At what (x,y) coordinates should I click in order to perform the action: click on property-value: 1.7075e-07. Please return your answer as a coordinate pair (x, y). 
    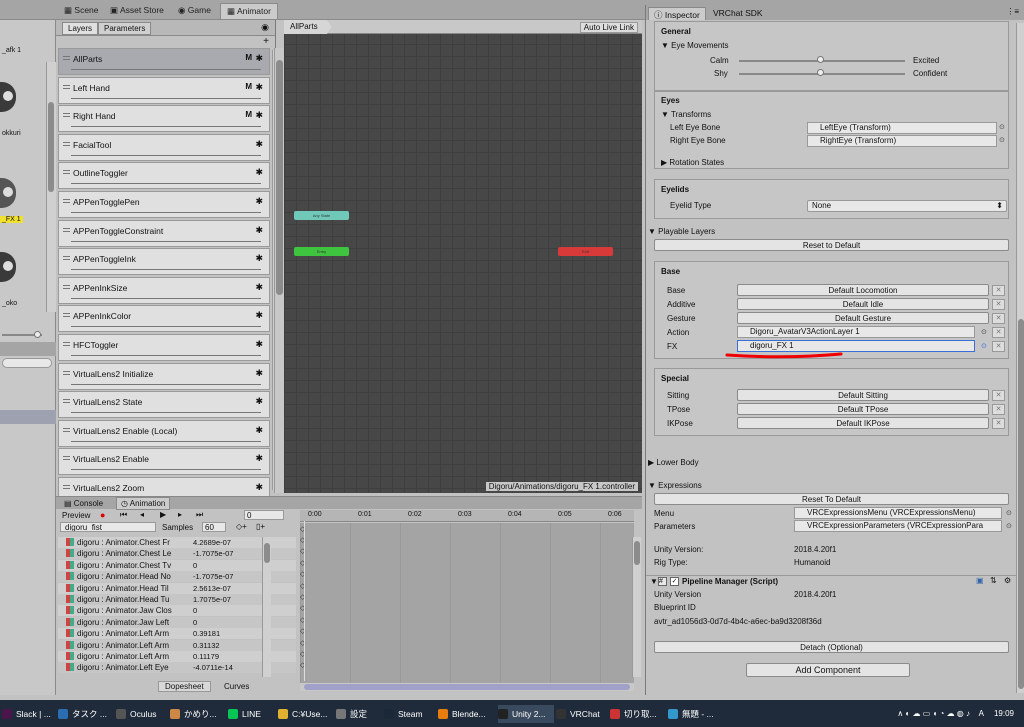
    Looking at the image, I should click on (212, 599).